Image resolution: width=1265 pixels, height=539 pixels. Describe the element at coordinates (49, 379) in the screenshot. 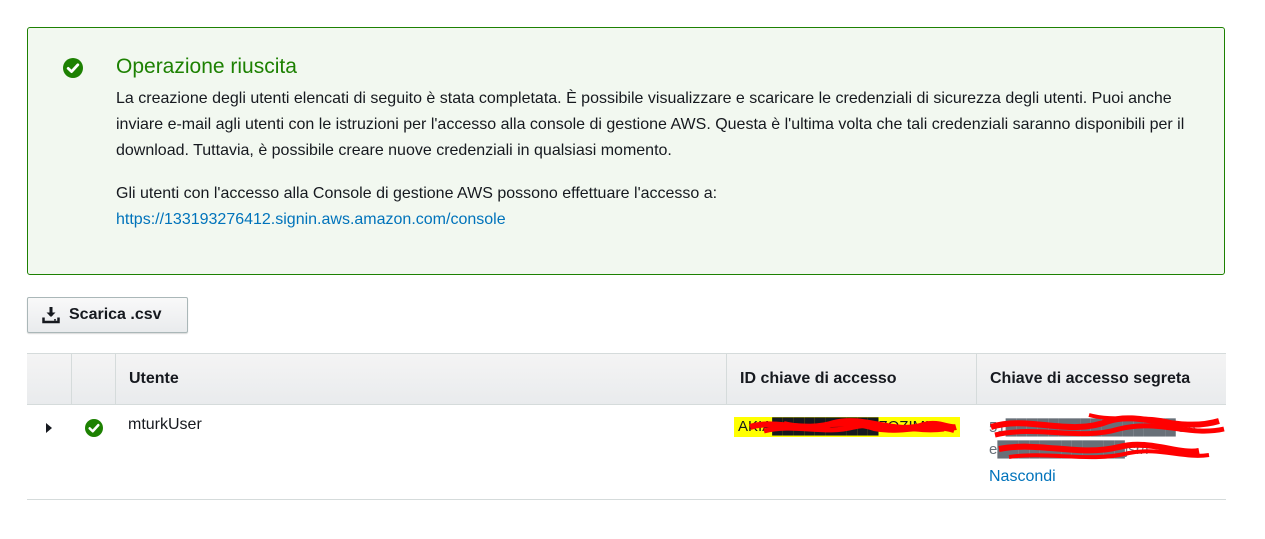

I see `column-header-expand` at that location.